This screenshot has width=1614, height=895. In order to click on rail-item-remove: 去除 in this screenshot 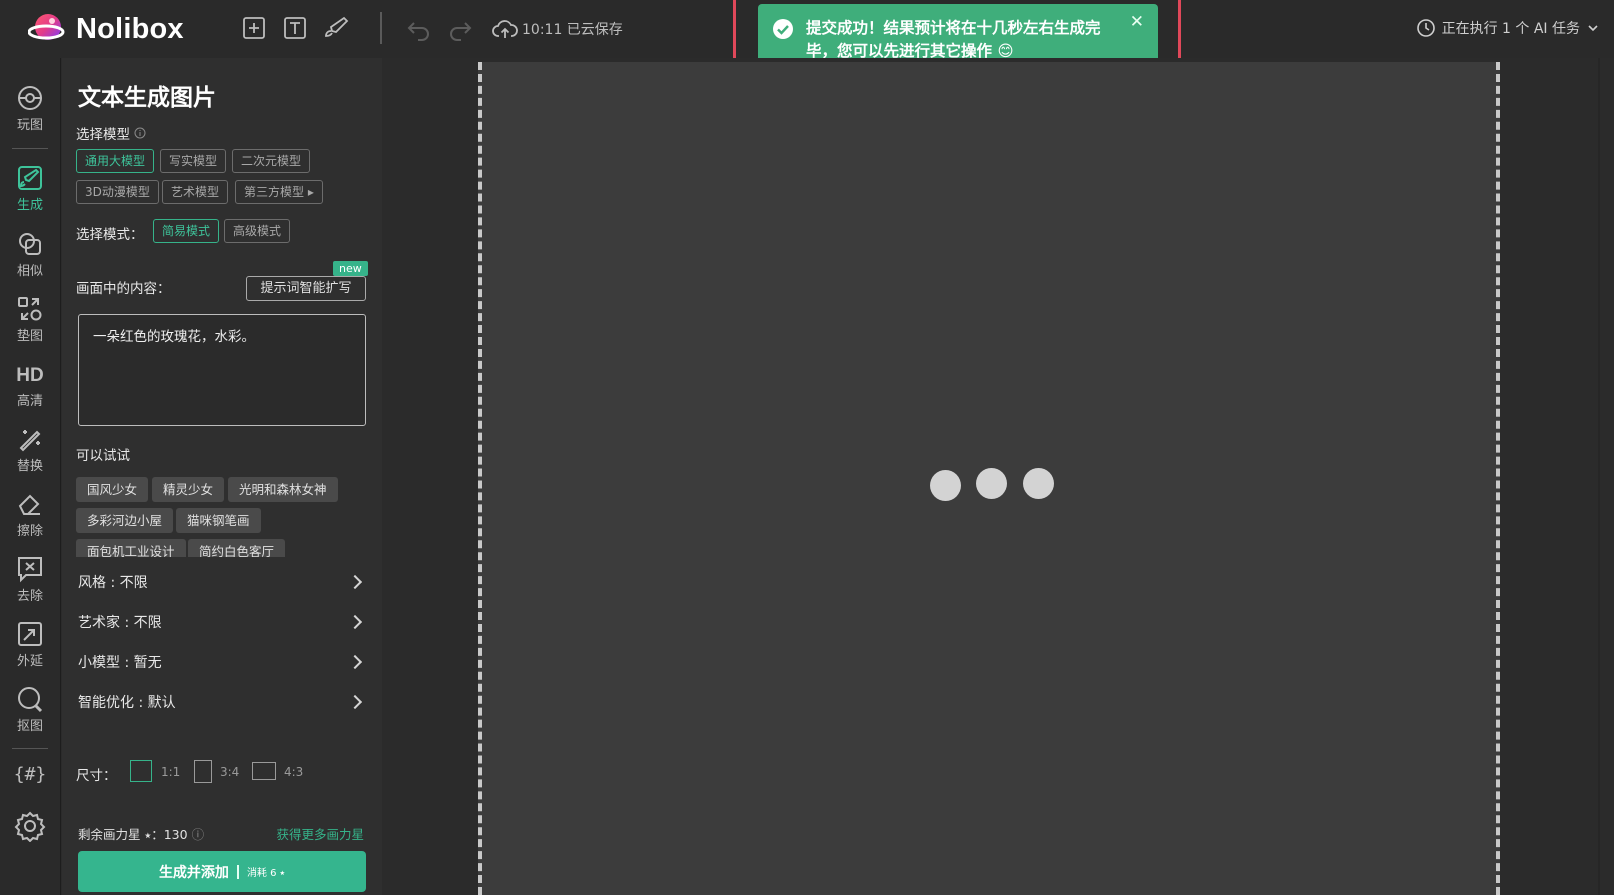, I will do `click(30, 579)`.